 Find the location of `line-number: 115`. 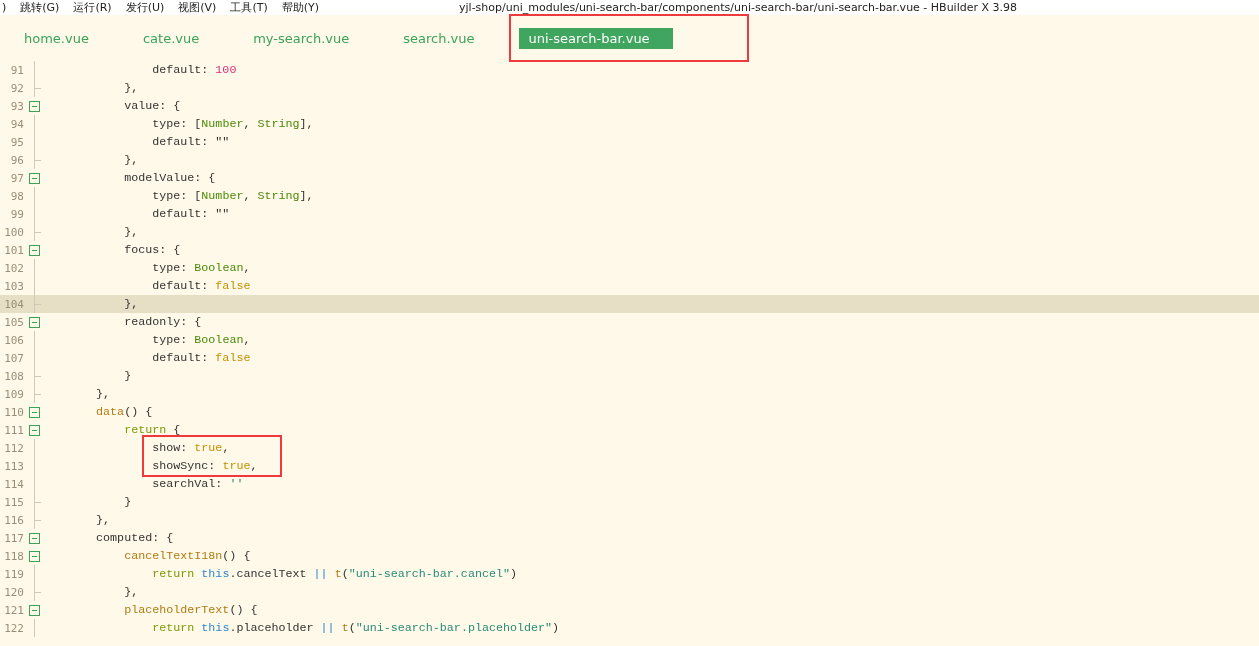

line-number: 115 is located at coordinates (13, 502).